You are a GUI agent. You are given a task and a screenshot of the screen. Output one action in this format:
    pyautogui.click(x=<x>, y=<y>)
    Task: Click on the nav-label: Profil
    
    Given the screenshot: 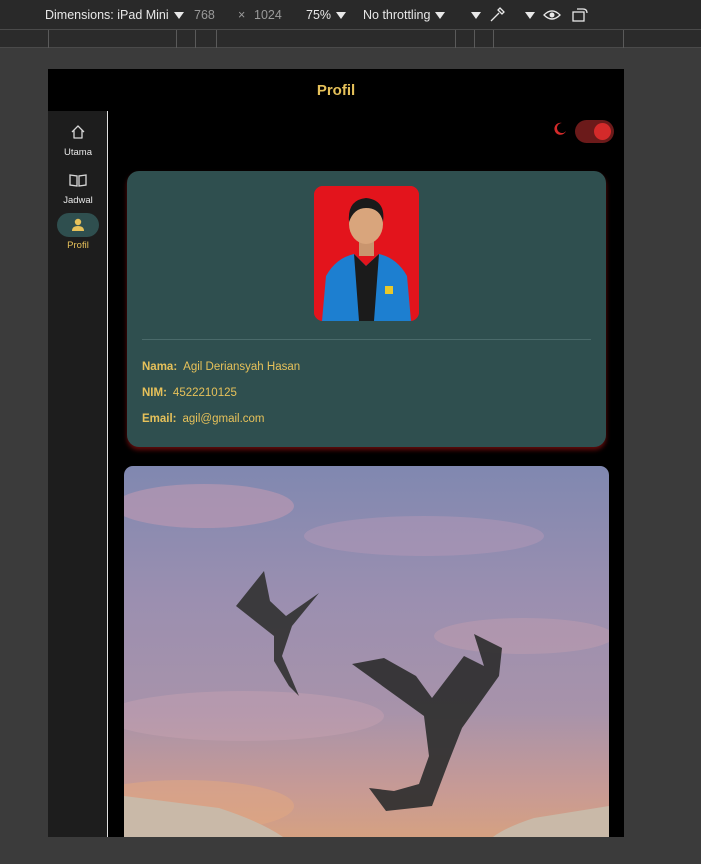 What is the action you would take?
    pyautogui.click(x=78, y=245)
    